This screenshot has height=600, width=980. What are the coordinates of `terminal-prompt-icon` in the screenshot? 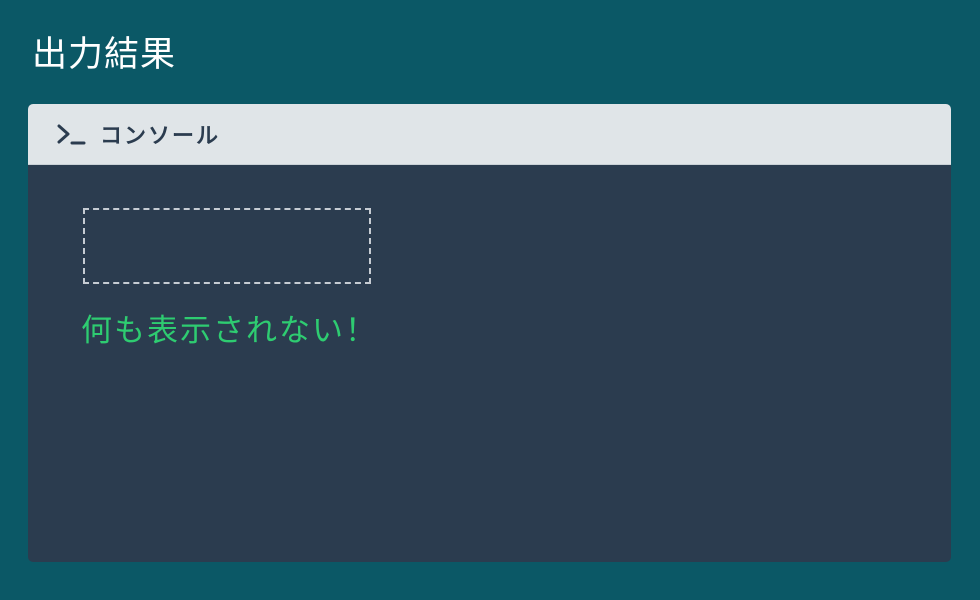 It's located at (71, 134).